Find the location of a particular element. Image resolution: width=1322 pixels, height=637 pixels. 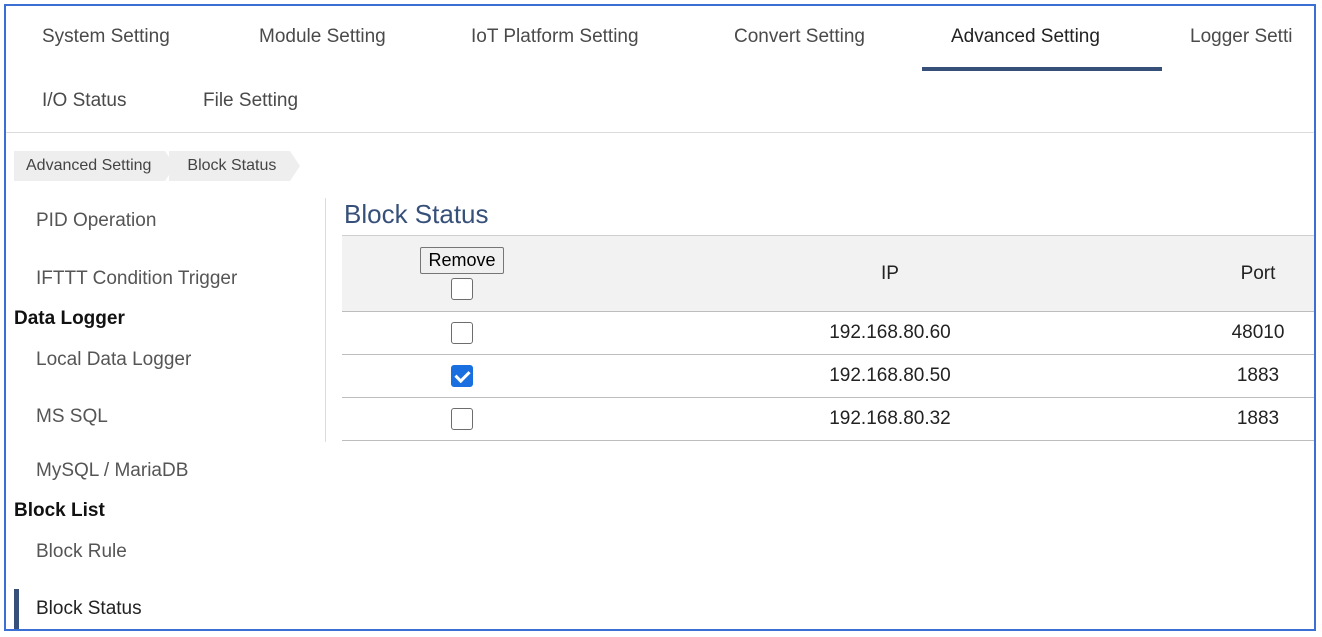

sidebar-item-pid-operation: PID Operation is located at coordinates (96, 221).